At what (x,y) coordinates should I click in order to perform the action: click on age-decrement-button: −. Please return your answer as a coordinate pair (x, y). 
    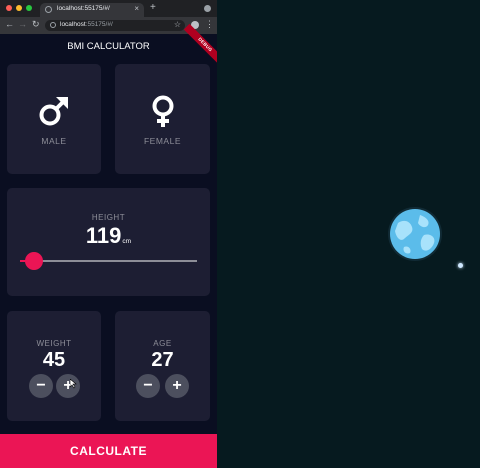
    Looking at the image, I should click on (148, 386).